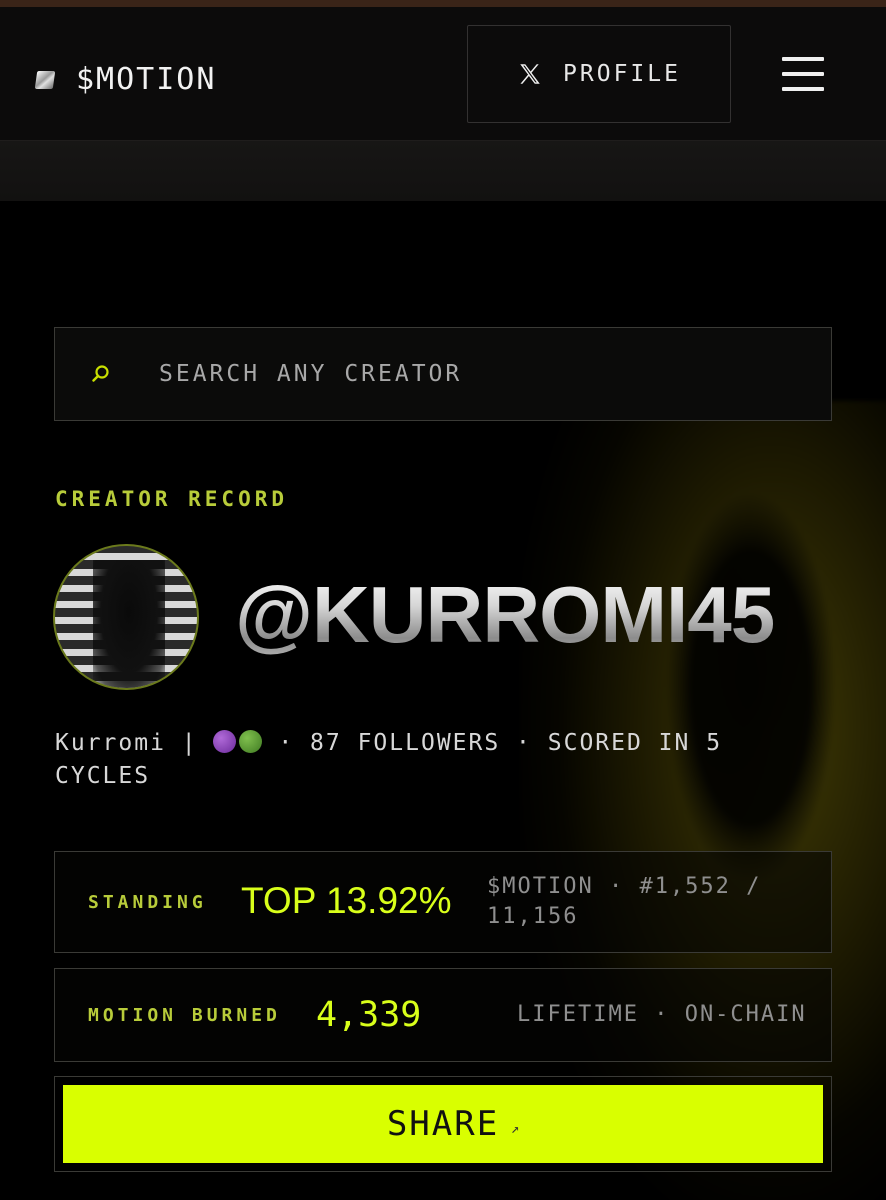  What do you see at coordinates (494, 374) in the screenshot?
I see `search-input` at bounding box center [494, 374].